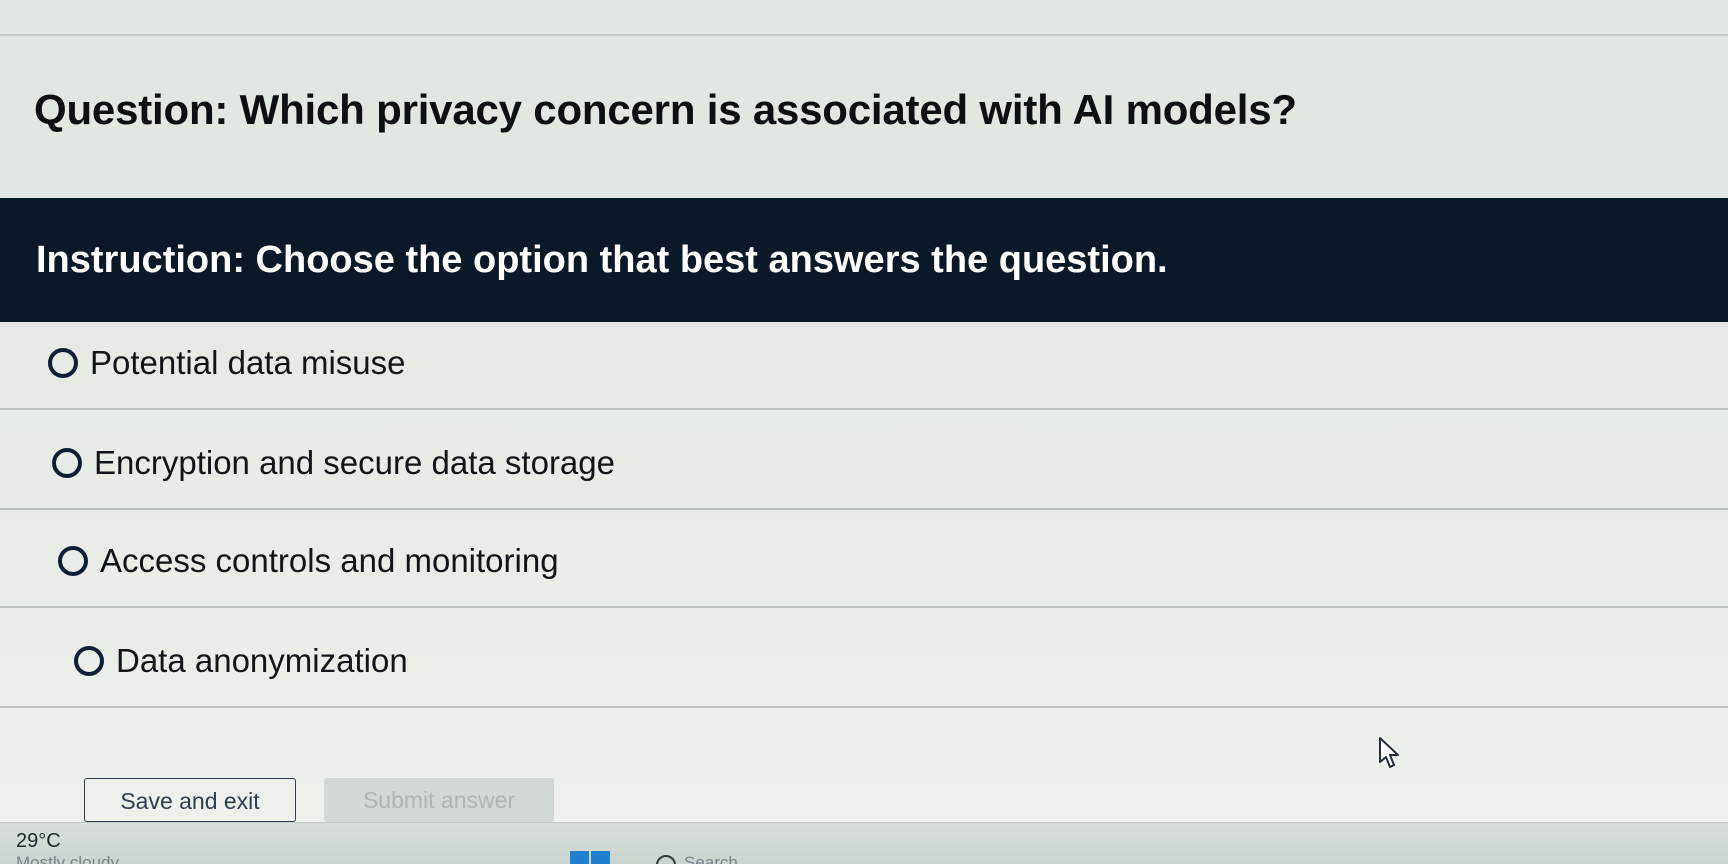 The image size is (1728, 864). What do you see at coordinates (354, 462) in the screenshot?
I see `answer-option-label: Encryption and secure data storage` at bounding box center [354, 462].